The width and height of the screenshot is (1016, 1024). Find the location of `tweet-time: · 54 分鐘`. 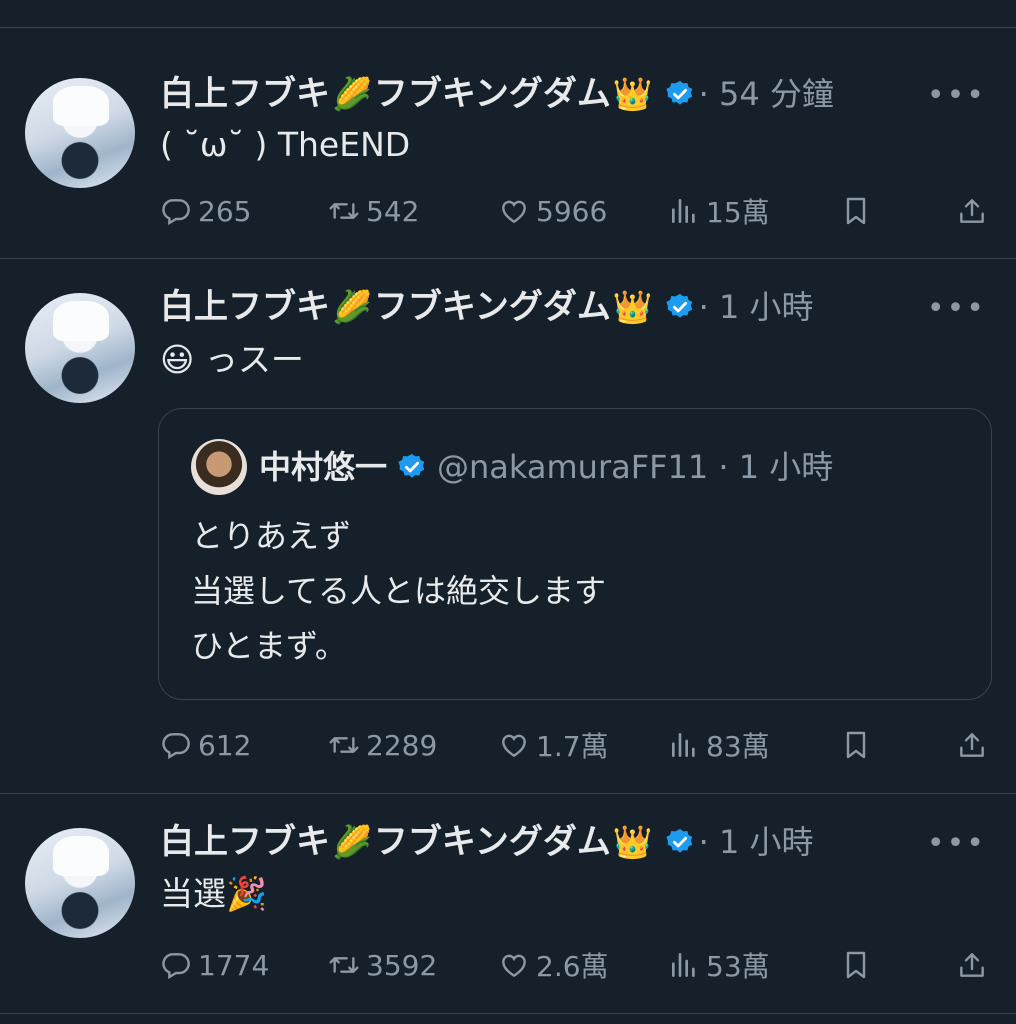

tweet-time: · 54 分鐘 is located at coordinates (766, 94).